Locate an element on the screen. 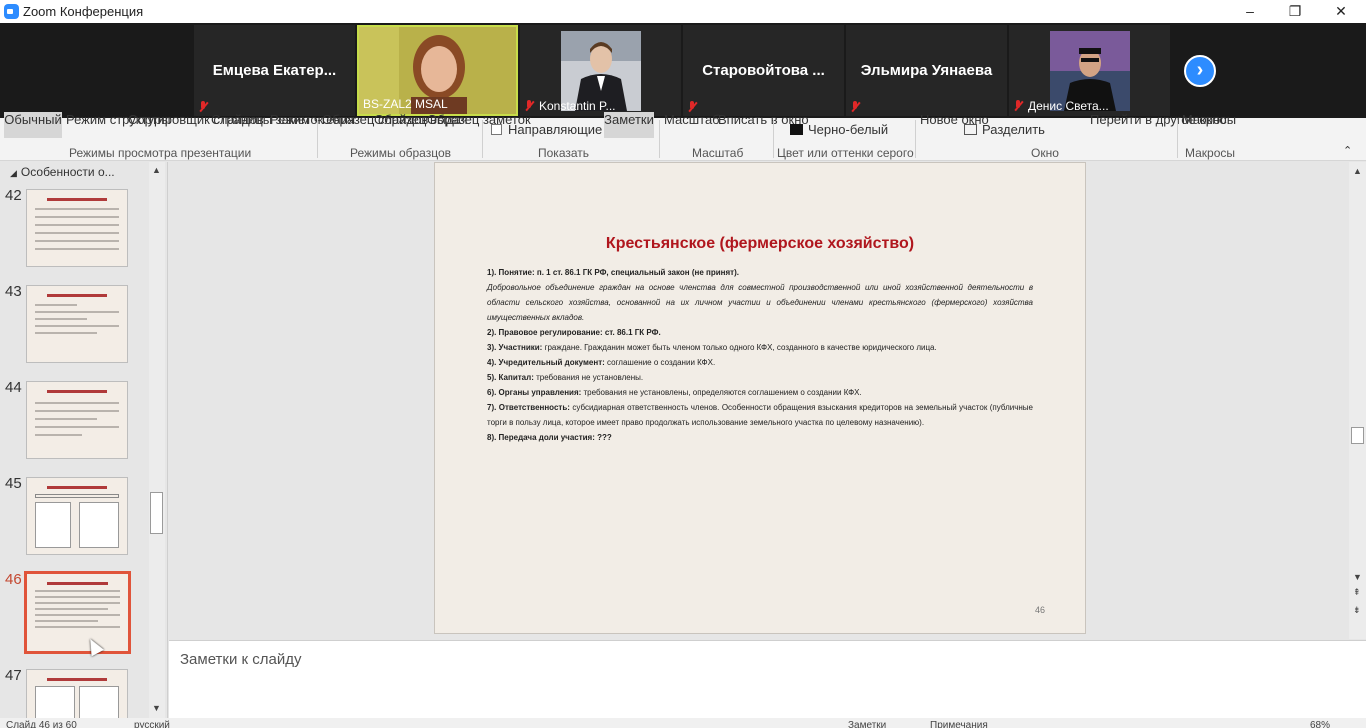  slide-title: Крестьянское (фермерское хозяйство) is located at coordinates (760, 244).